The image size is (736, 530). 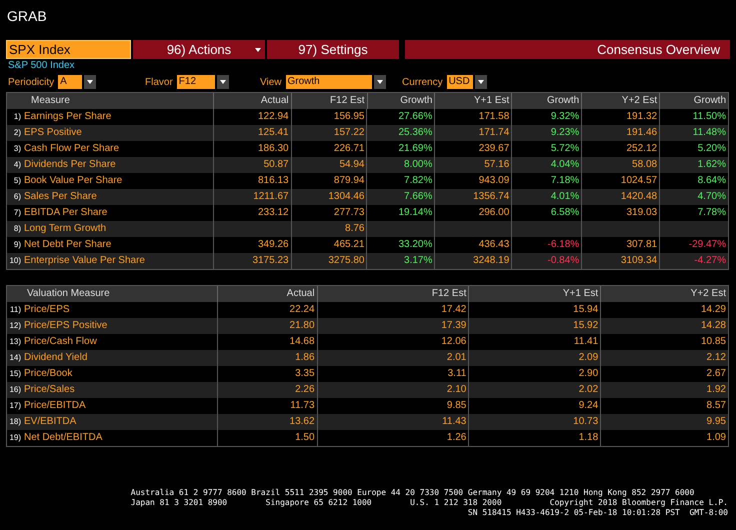 What do you see at coordinates (15, 374) in the screenshot?
I see `row-number: 15)` at bounding box center [15, 374].